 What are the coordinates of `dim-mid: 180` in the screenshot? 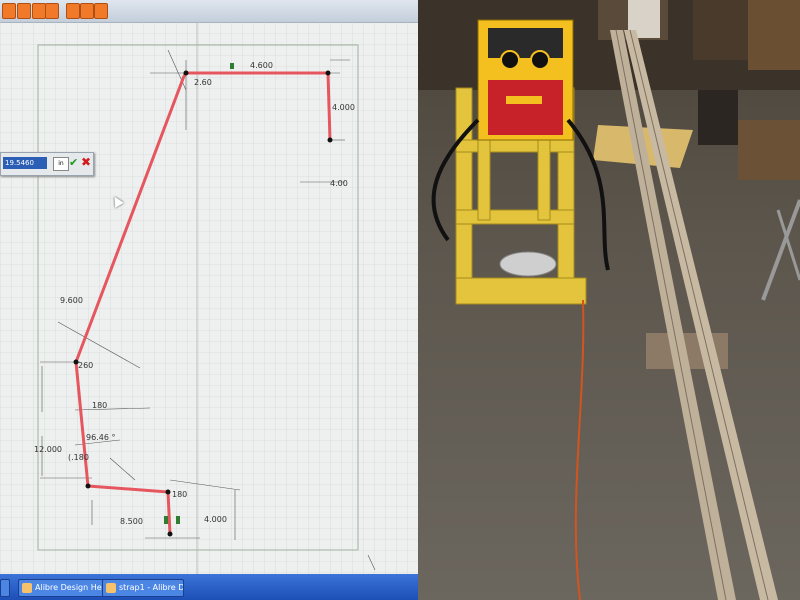 It's located at (99, 405).